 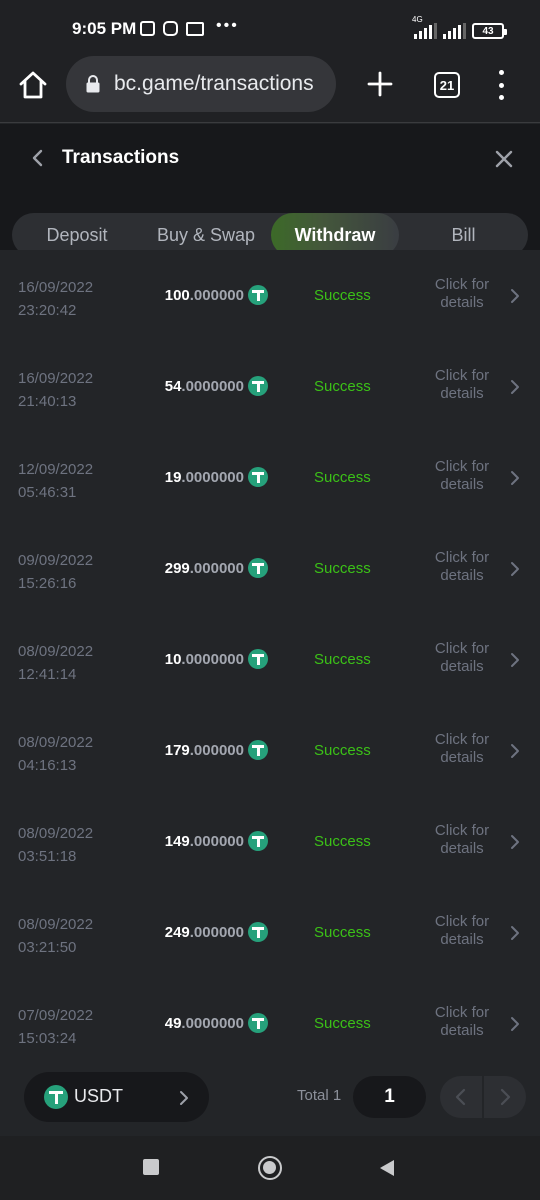 I want to click on chevron-left-icon, so click(x=460, y=1097).